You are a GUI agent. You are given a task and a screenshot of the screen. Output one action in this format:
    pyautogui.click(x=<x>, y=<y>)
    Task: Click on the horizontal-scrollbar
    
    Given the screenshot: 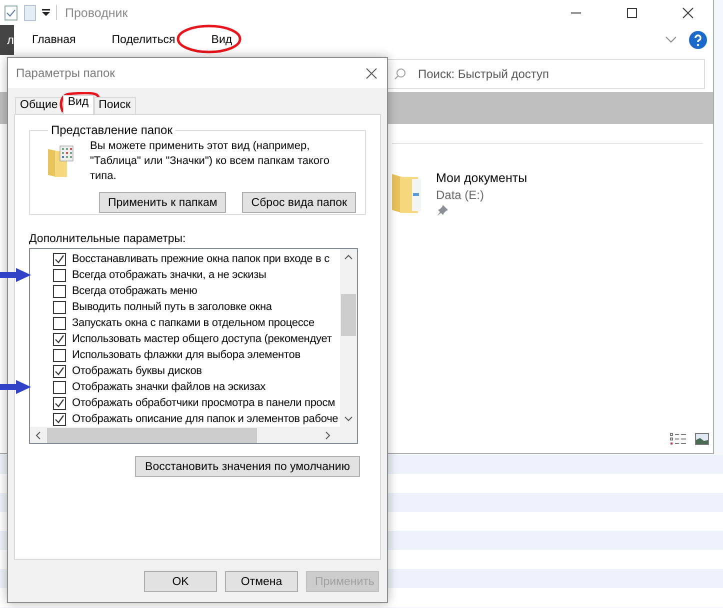 What is the action you would take?
    pyautogui.click(x=193, y=435)
    